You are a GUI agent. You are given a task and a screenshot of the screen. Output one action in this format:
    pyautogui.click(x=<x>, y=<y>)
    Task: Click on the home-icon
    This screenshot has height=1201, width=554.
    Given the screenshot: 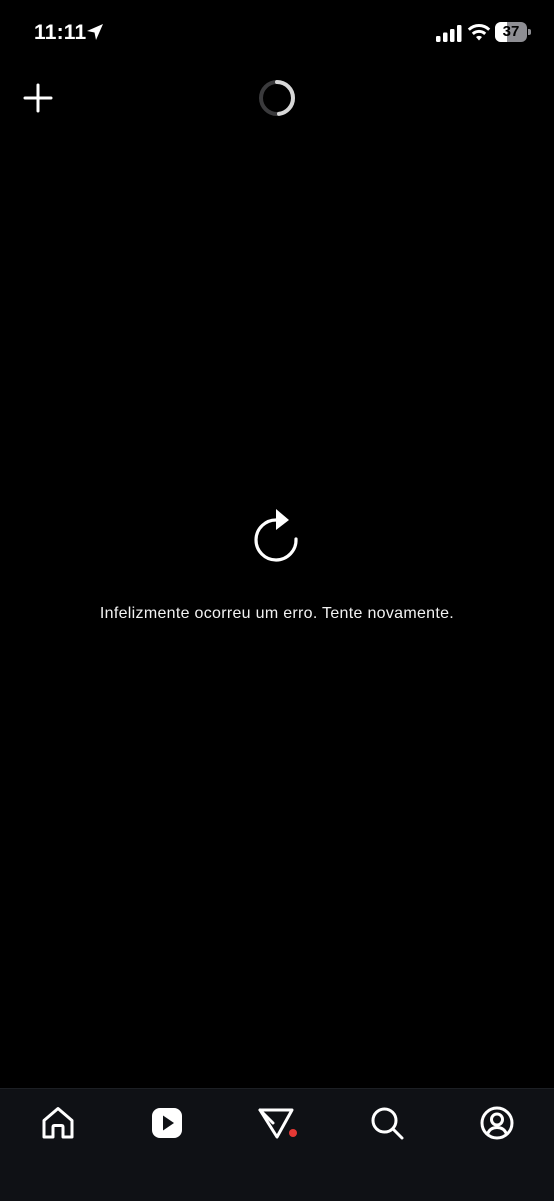 What is the action you would take?
    pyautogui.click(x=58, y=1123)
    